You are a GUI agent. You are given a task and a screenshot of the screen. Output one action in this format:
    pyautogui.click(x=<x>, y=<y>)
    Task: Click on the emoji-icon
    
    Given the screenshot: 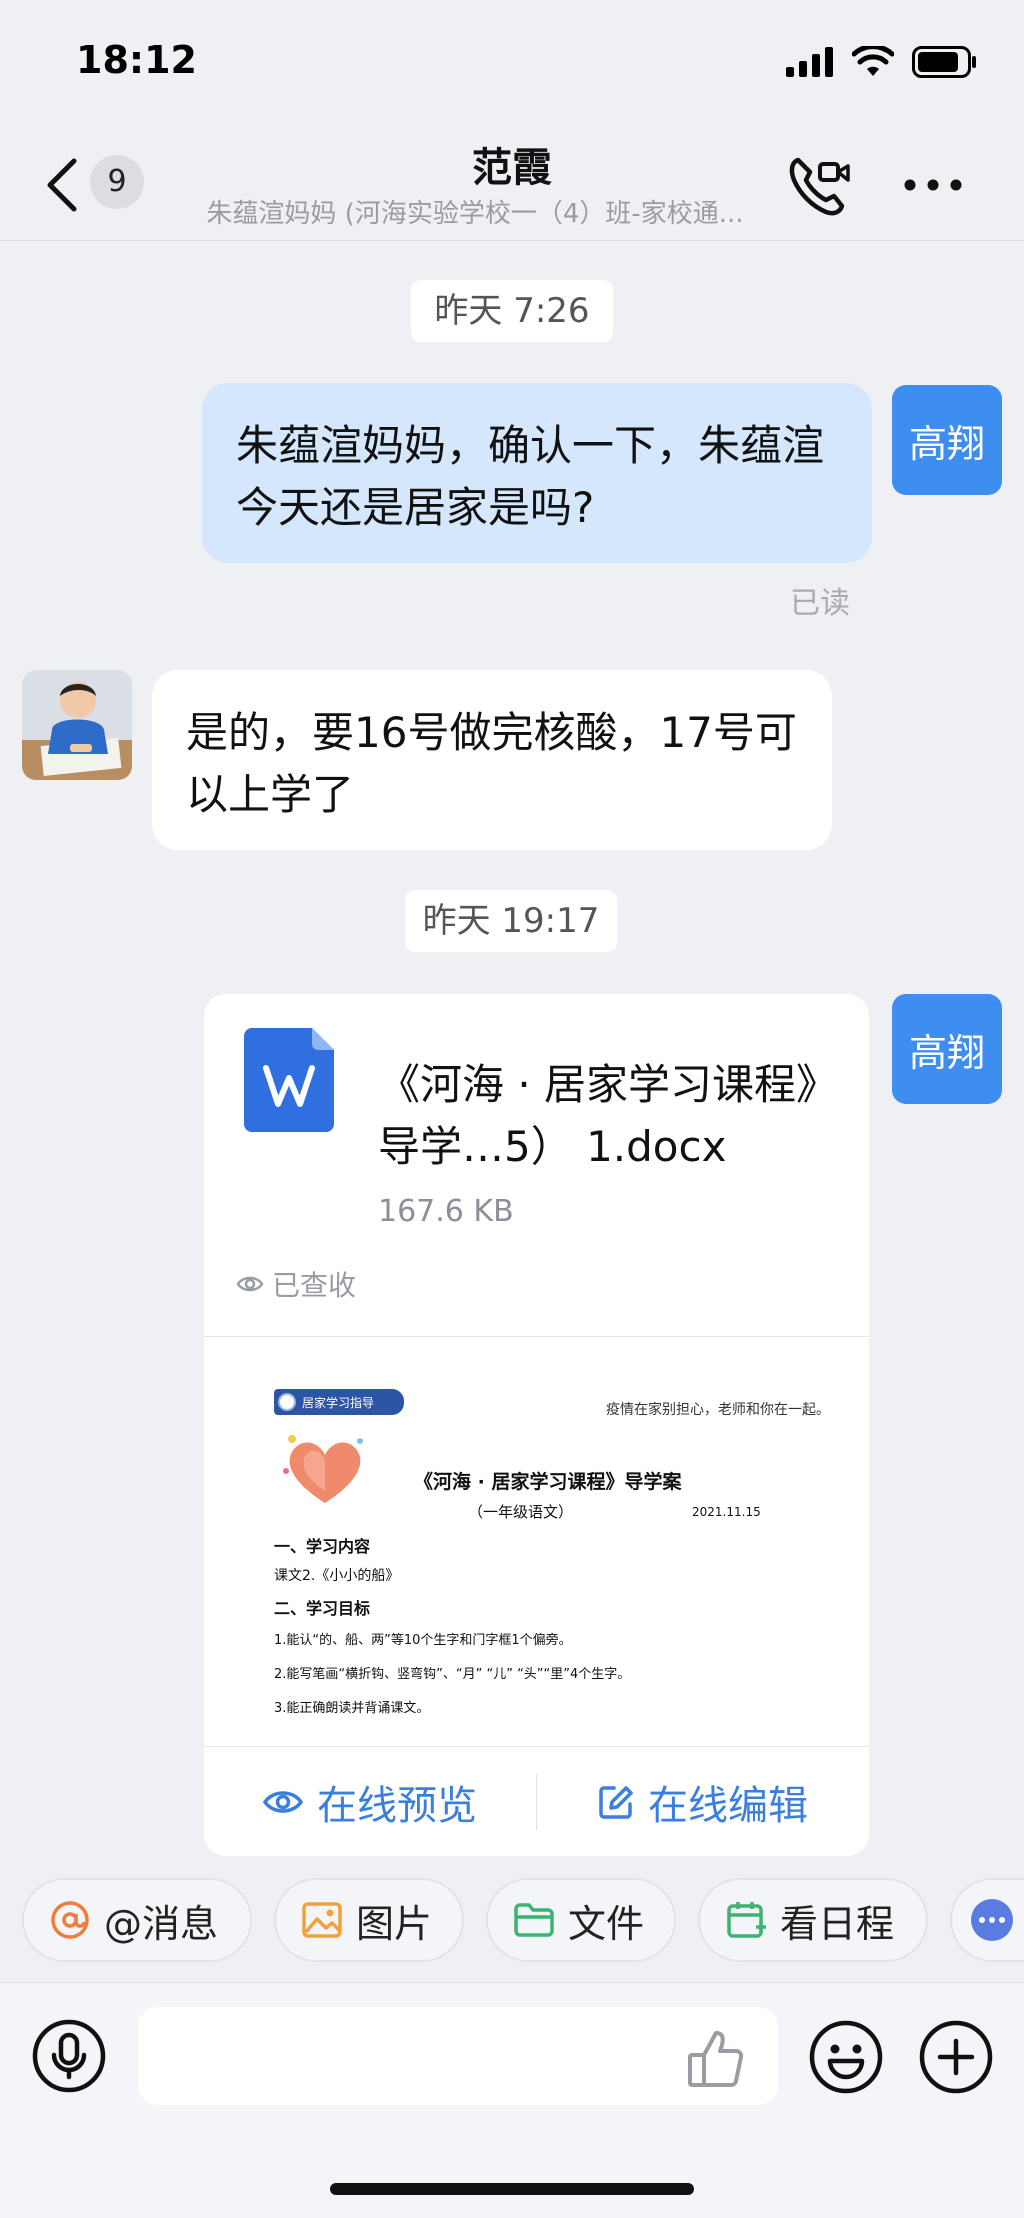 What is the action you would take?
    pyautogui.click(x=846, y=2057)
    